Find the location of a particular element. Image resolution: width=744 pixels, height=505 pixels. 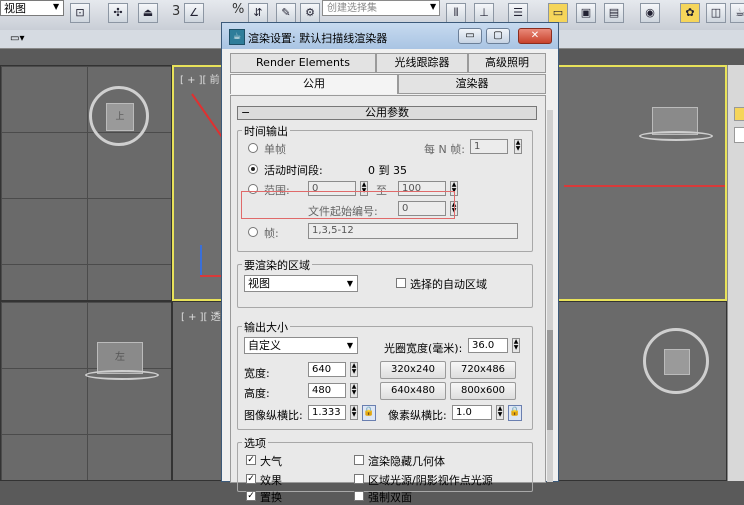

tab-renderer: 渲染器 is located at coordinates (472, 84).